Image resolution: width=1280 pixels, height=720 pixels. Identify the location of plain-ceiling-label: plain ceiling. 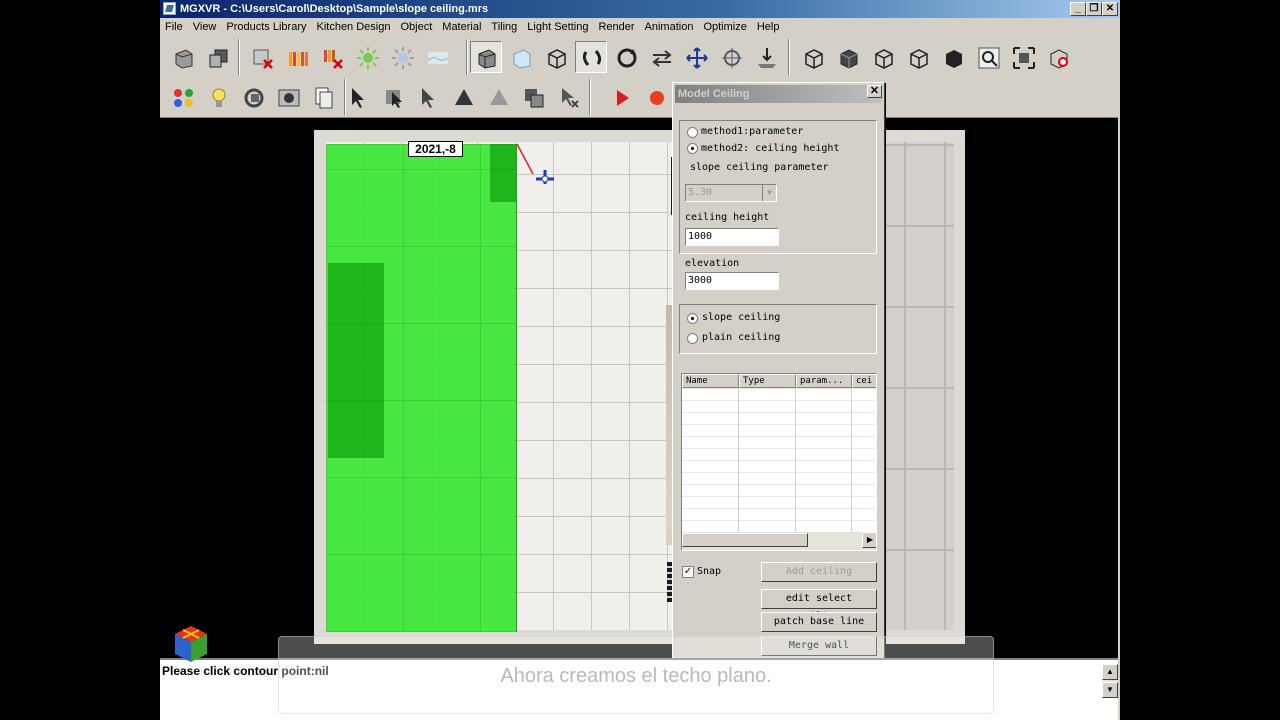
(741, 337).